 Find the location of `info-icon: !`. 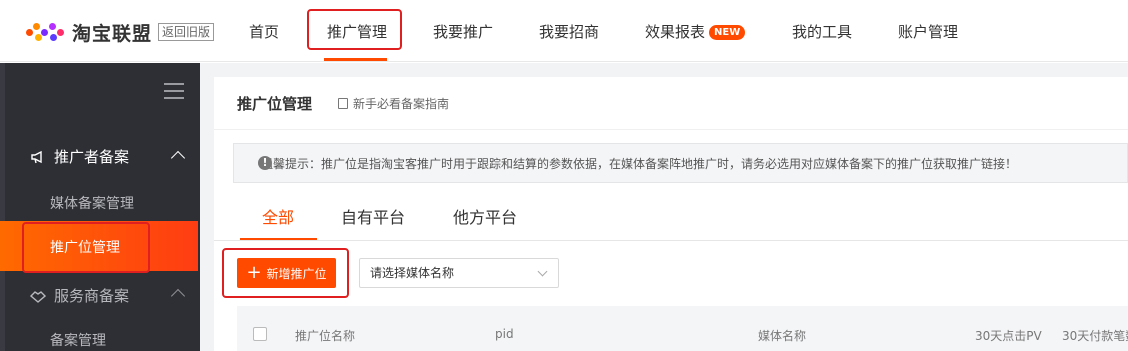

info-icon: ! is located at coordinates (265, 163).